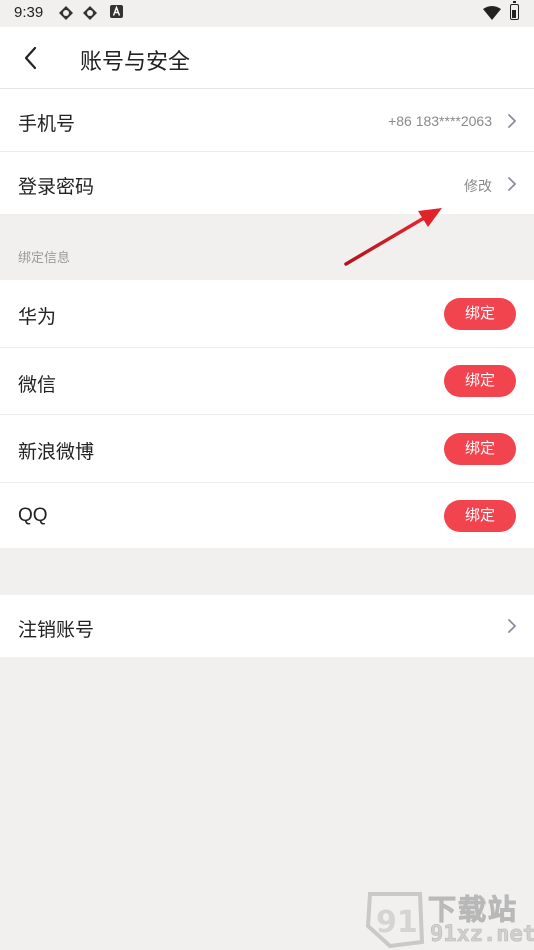 The width and height of the screenshot is (534, 950). I want to click on status-bar: 9:39, so click(267, 13).